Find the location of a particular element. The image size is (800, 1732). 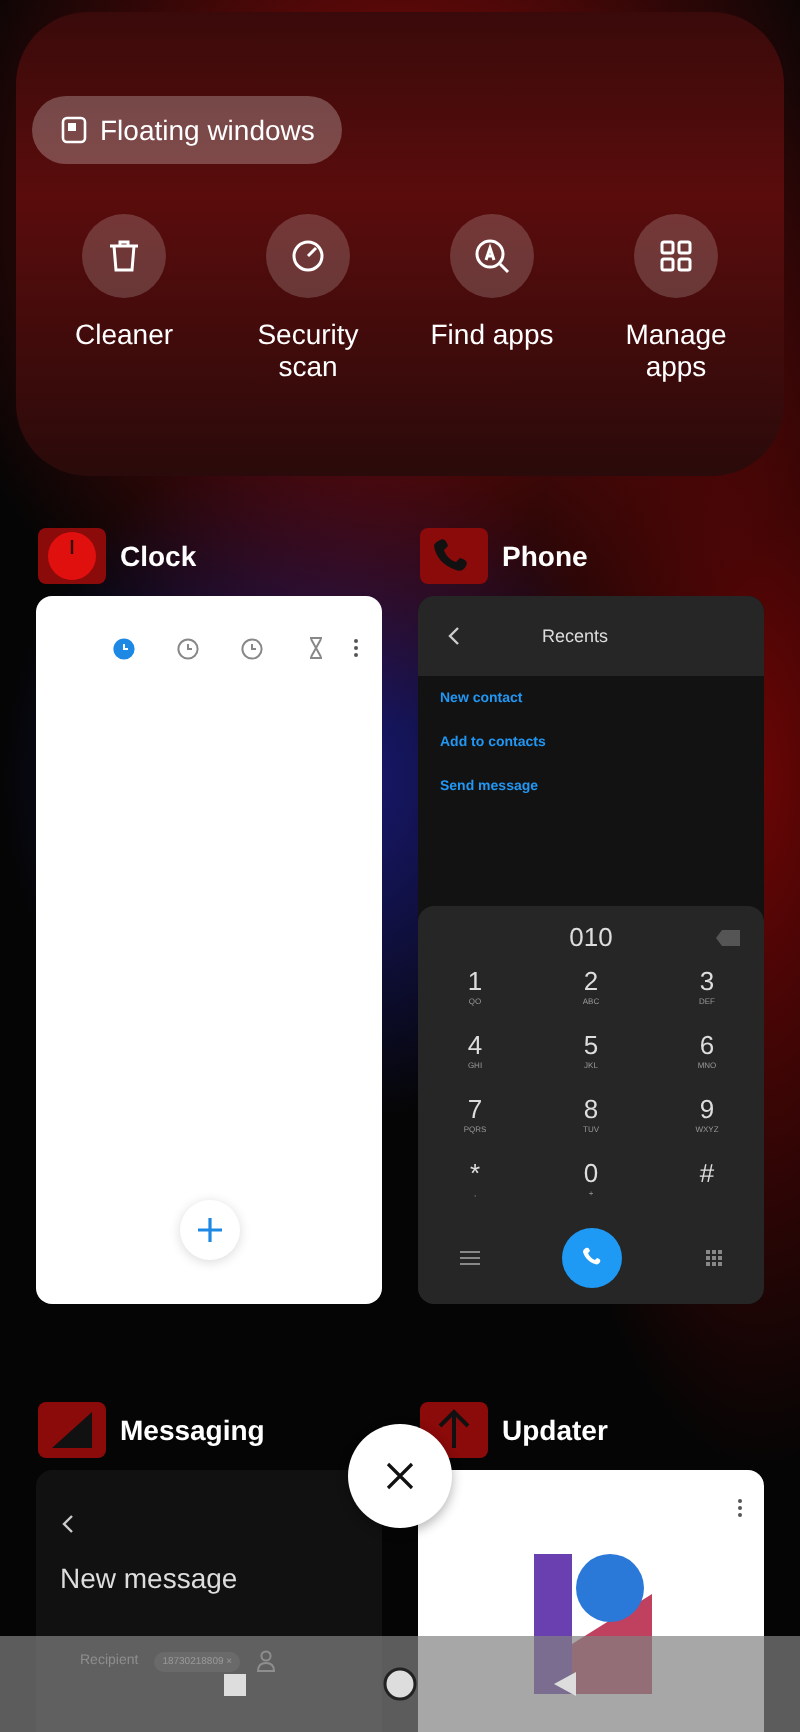

plus-icon is located at coordinates (210, 1230).